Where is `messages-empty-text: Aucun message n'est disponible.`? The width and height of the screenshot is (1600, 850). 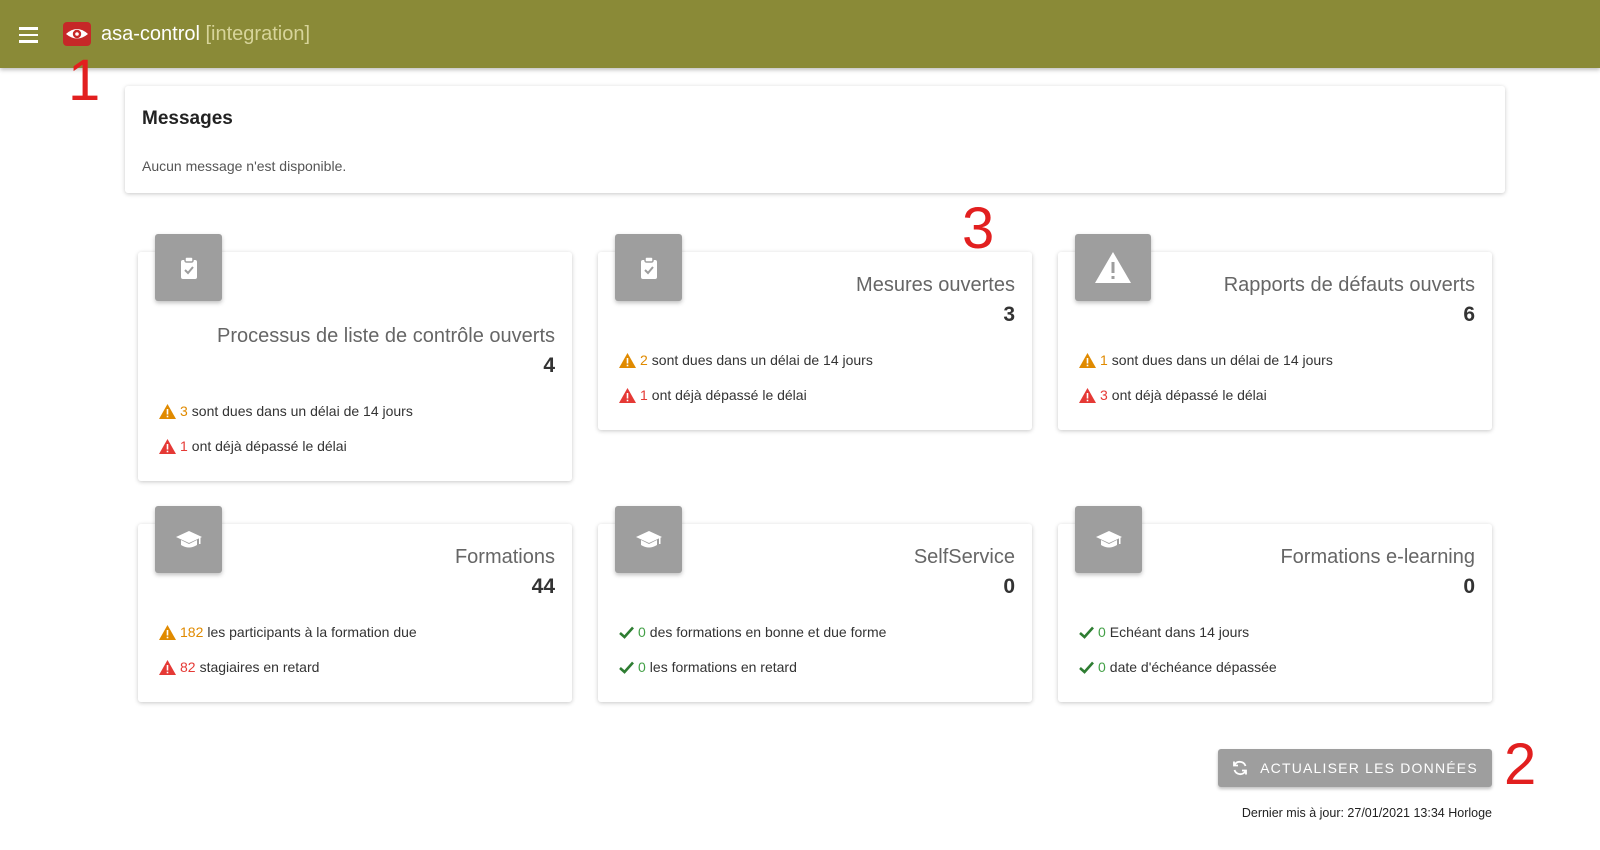 messages-empty-text: Aucun message n'est disponible. is located at coordinates (244, 166).